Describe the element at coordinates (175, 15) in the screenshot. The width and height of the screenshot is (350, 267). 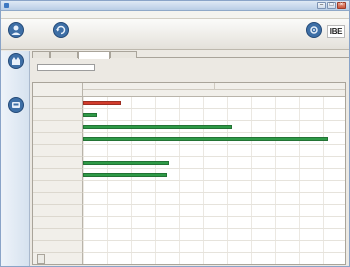
I see `menu-bar` at that location.